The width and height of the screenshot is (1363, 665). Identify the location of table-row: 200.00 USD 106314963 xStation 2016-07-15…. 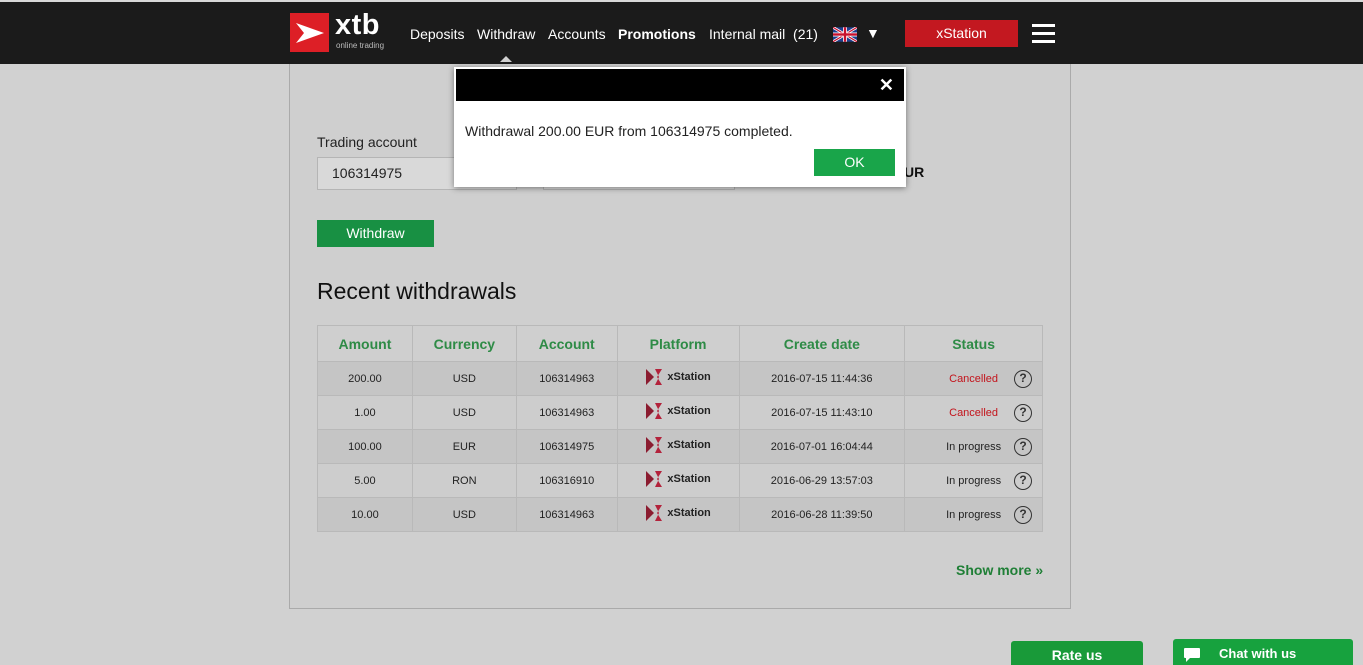
(680, 378).